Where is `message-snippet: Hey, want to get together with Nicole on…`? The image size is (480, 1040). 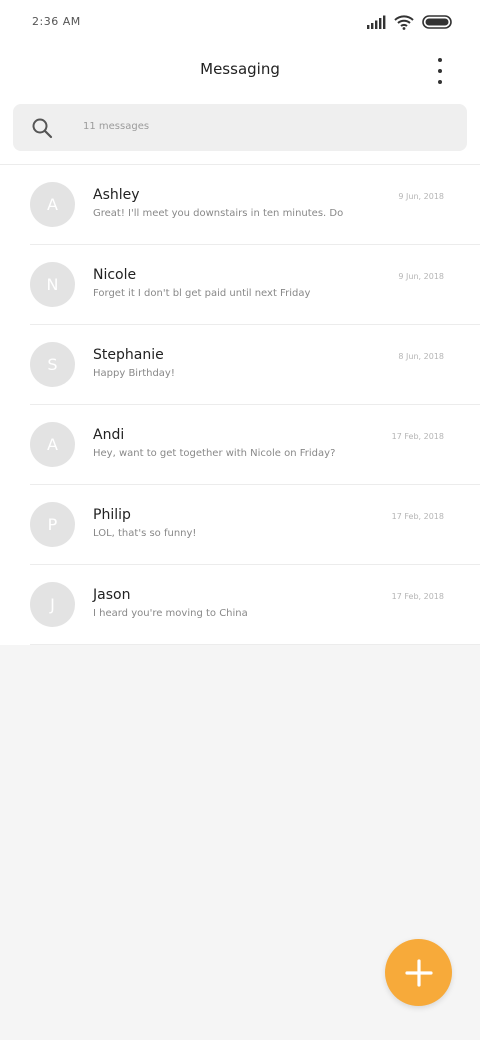
message-snippet: Hey, want to get together with Nicole on… is located at coordinates (214, 453).